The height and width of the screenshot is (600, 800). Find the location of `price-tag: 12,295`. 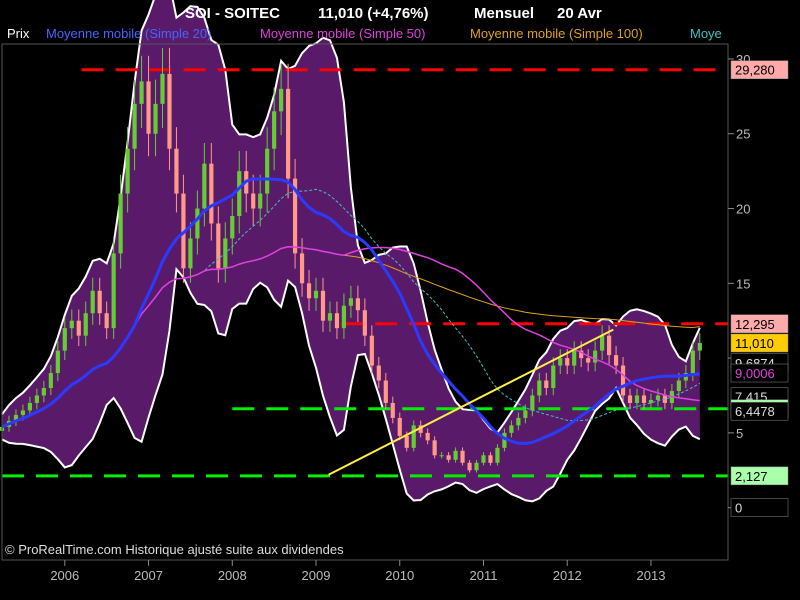

price-tag: 12,295 is located at coordinates (759, 324).